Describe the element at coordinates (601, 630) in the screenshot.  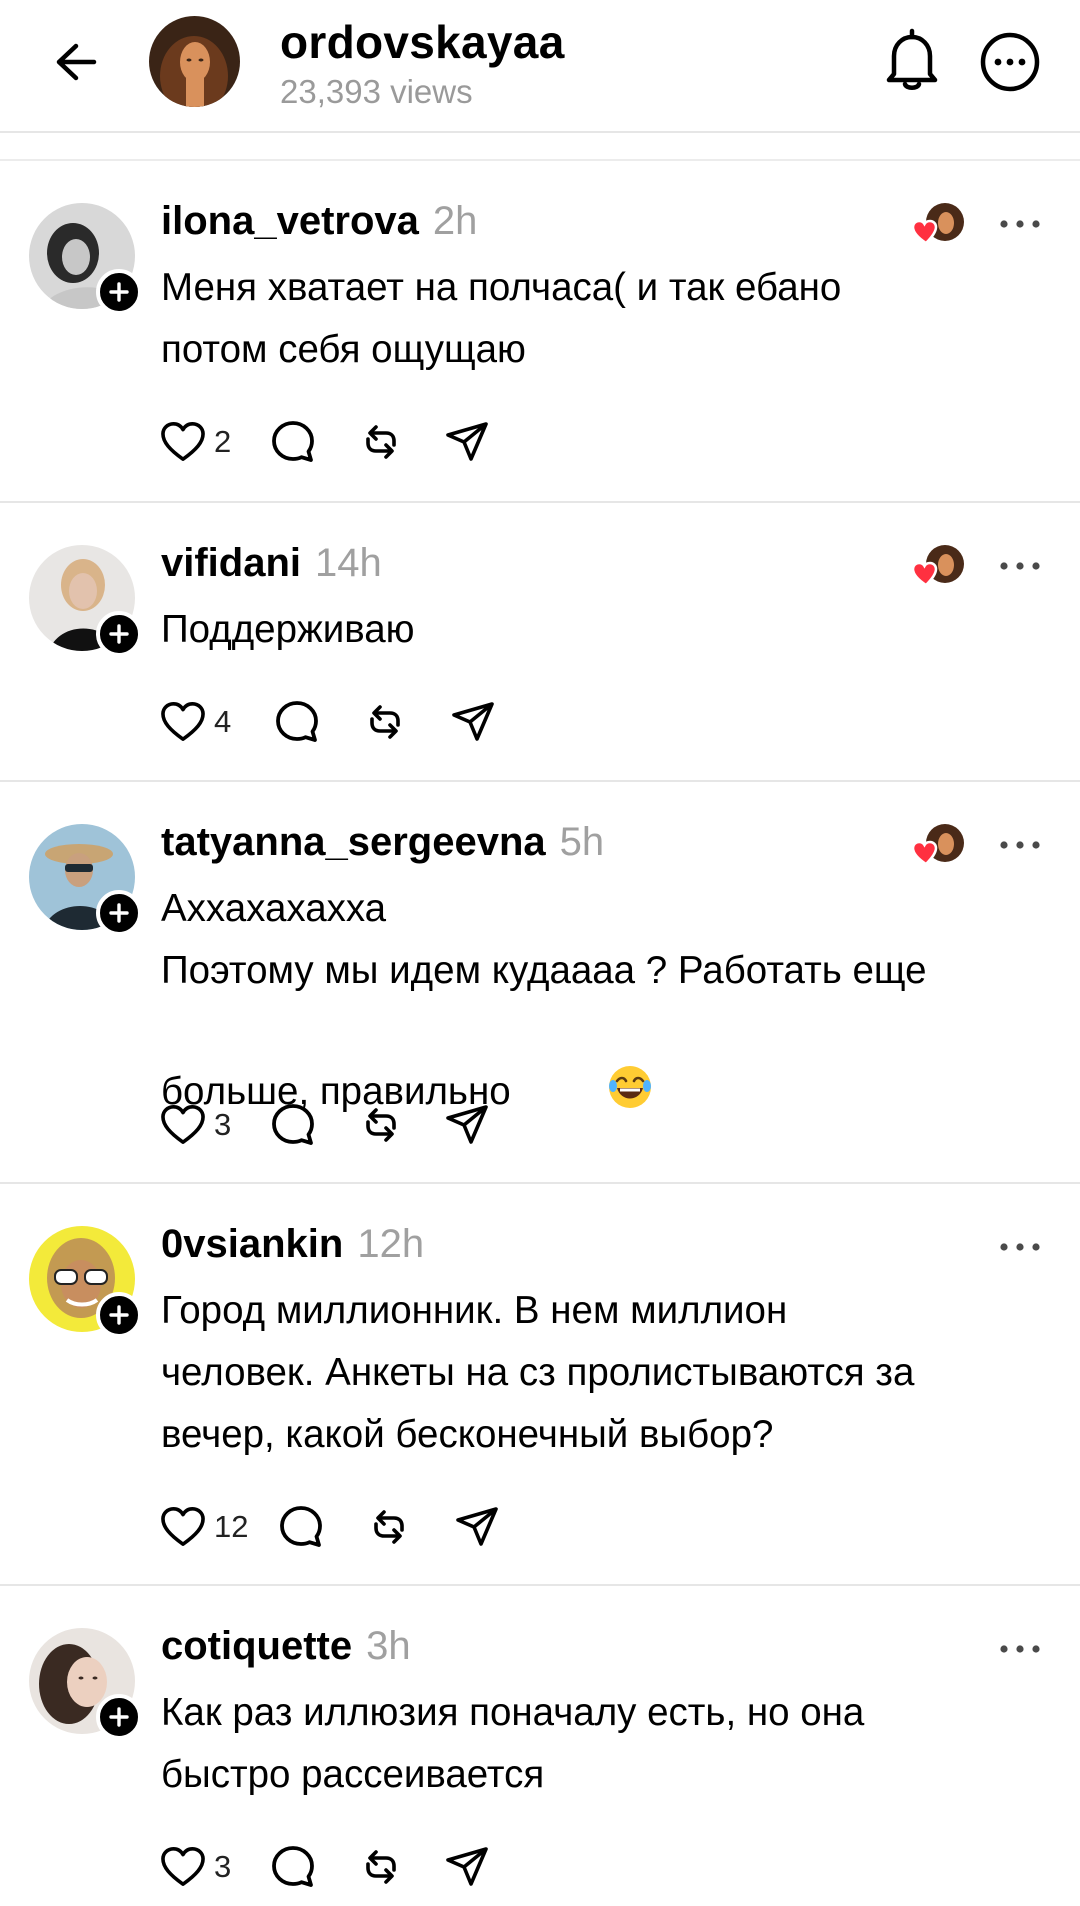
I see `comment-text: Поддерживаю` at that location.